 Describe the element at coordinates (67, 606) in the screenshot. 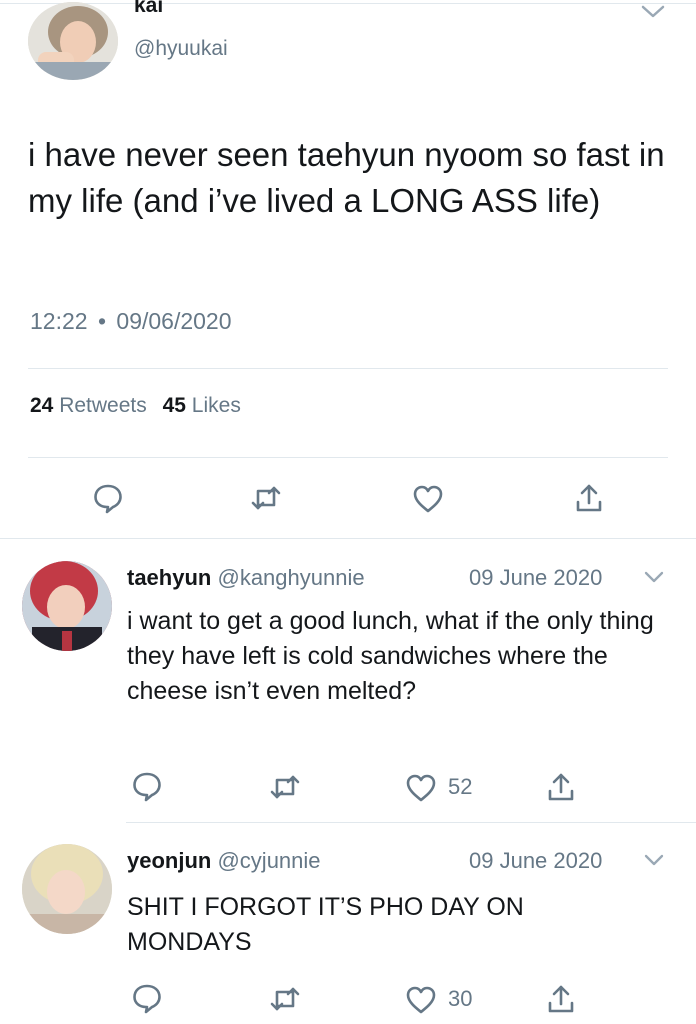

I see `avatar-taehyun` at that location.